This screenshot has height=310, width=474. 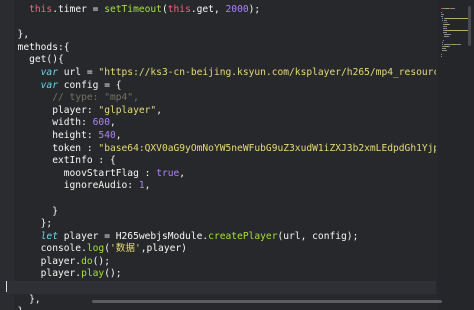 What do you see at coordinates (318, 236) in the screenshot?
I see `code-token: (url, config);` at bounding box center [318, 236].